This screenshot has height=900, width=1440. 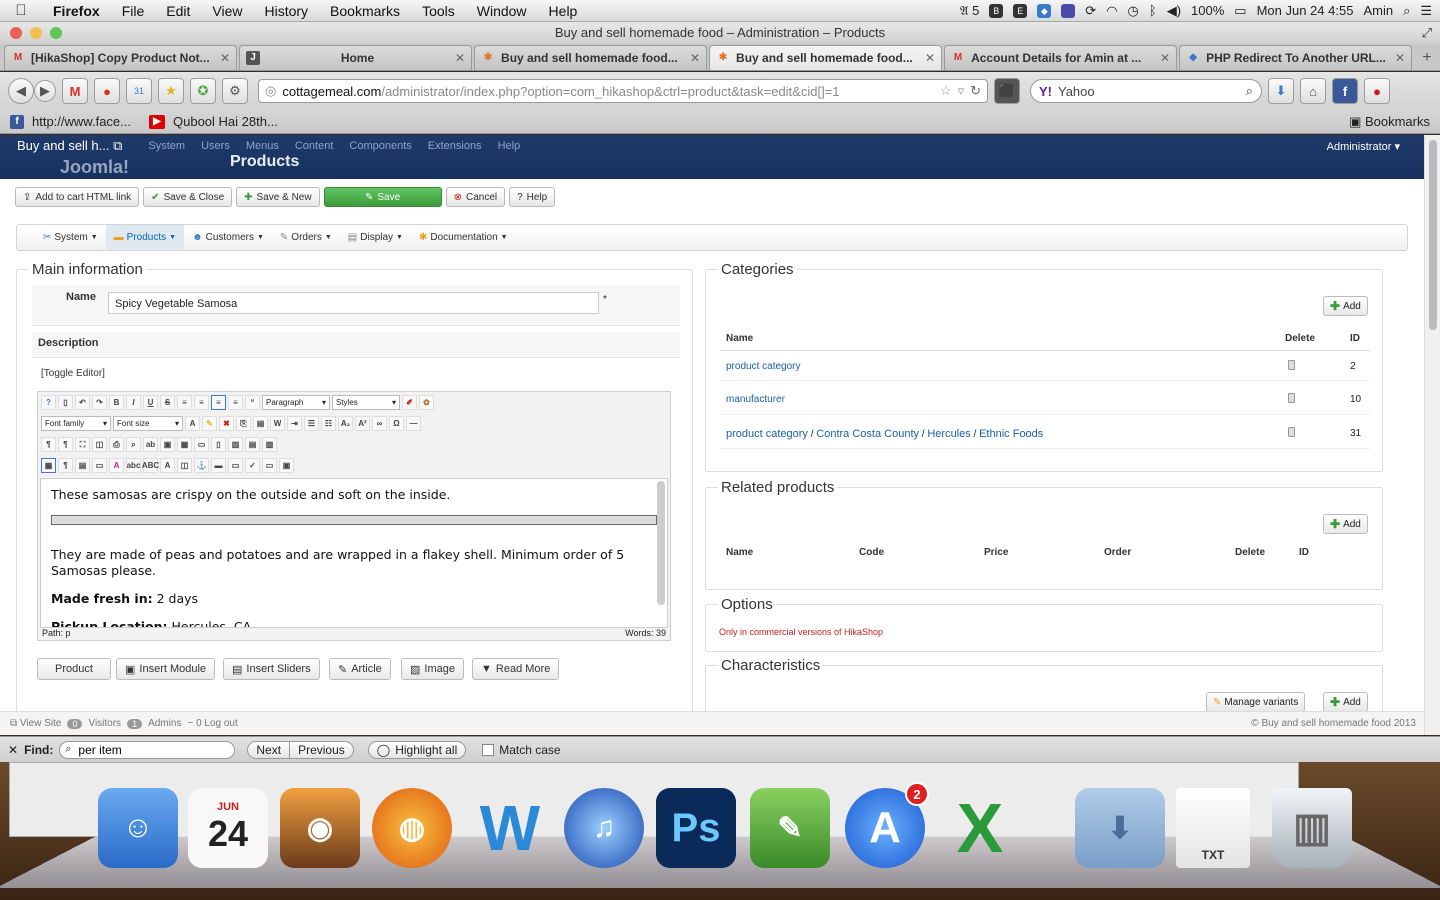 What do you see at coordinates (260, 423) in the screenshot?
I see `paste-icon: ▤` at bounding box center [260, 423].